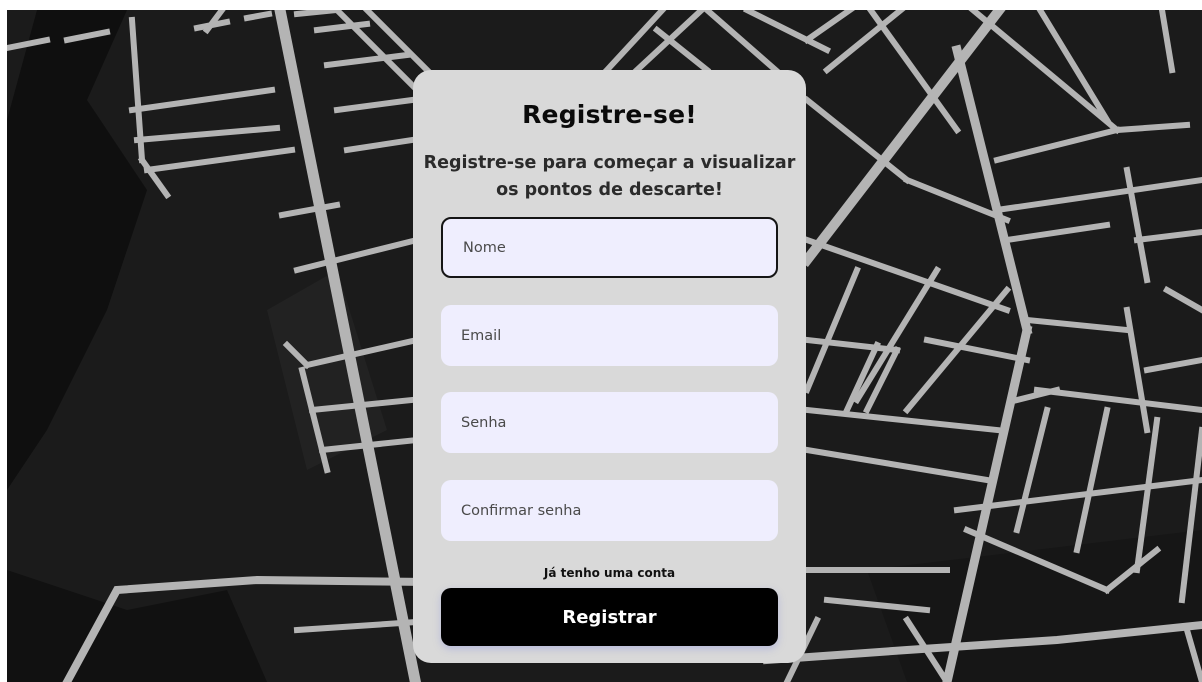  Describe the element at coordinates (609, 510) in the screenshot. I see `confirm-password-input` at that location.